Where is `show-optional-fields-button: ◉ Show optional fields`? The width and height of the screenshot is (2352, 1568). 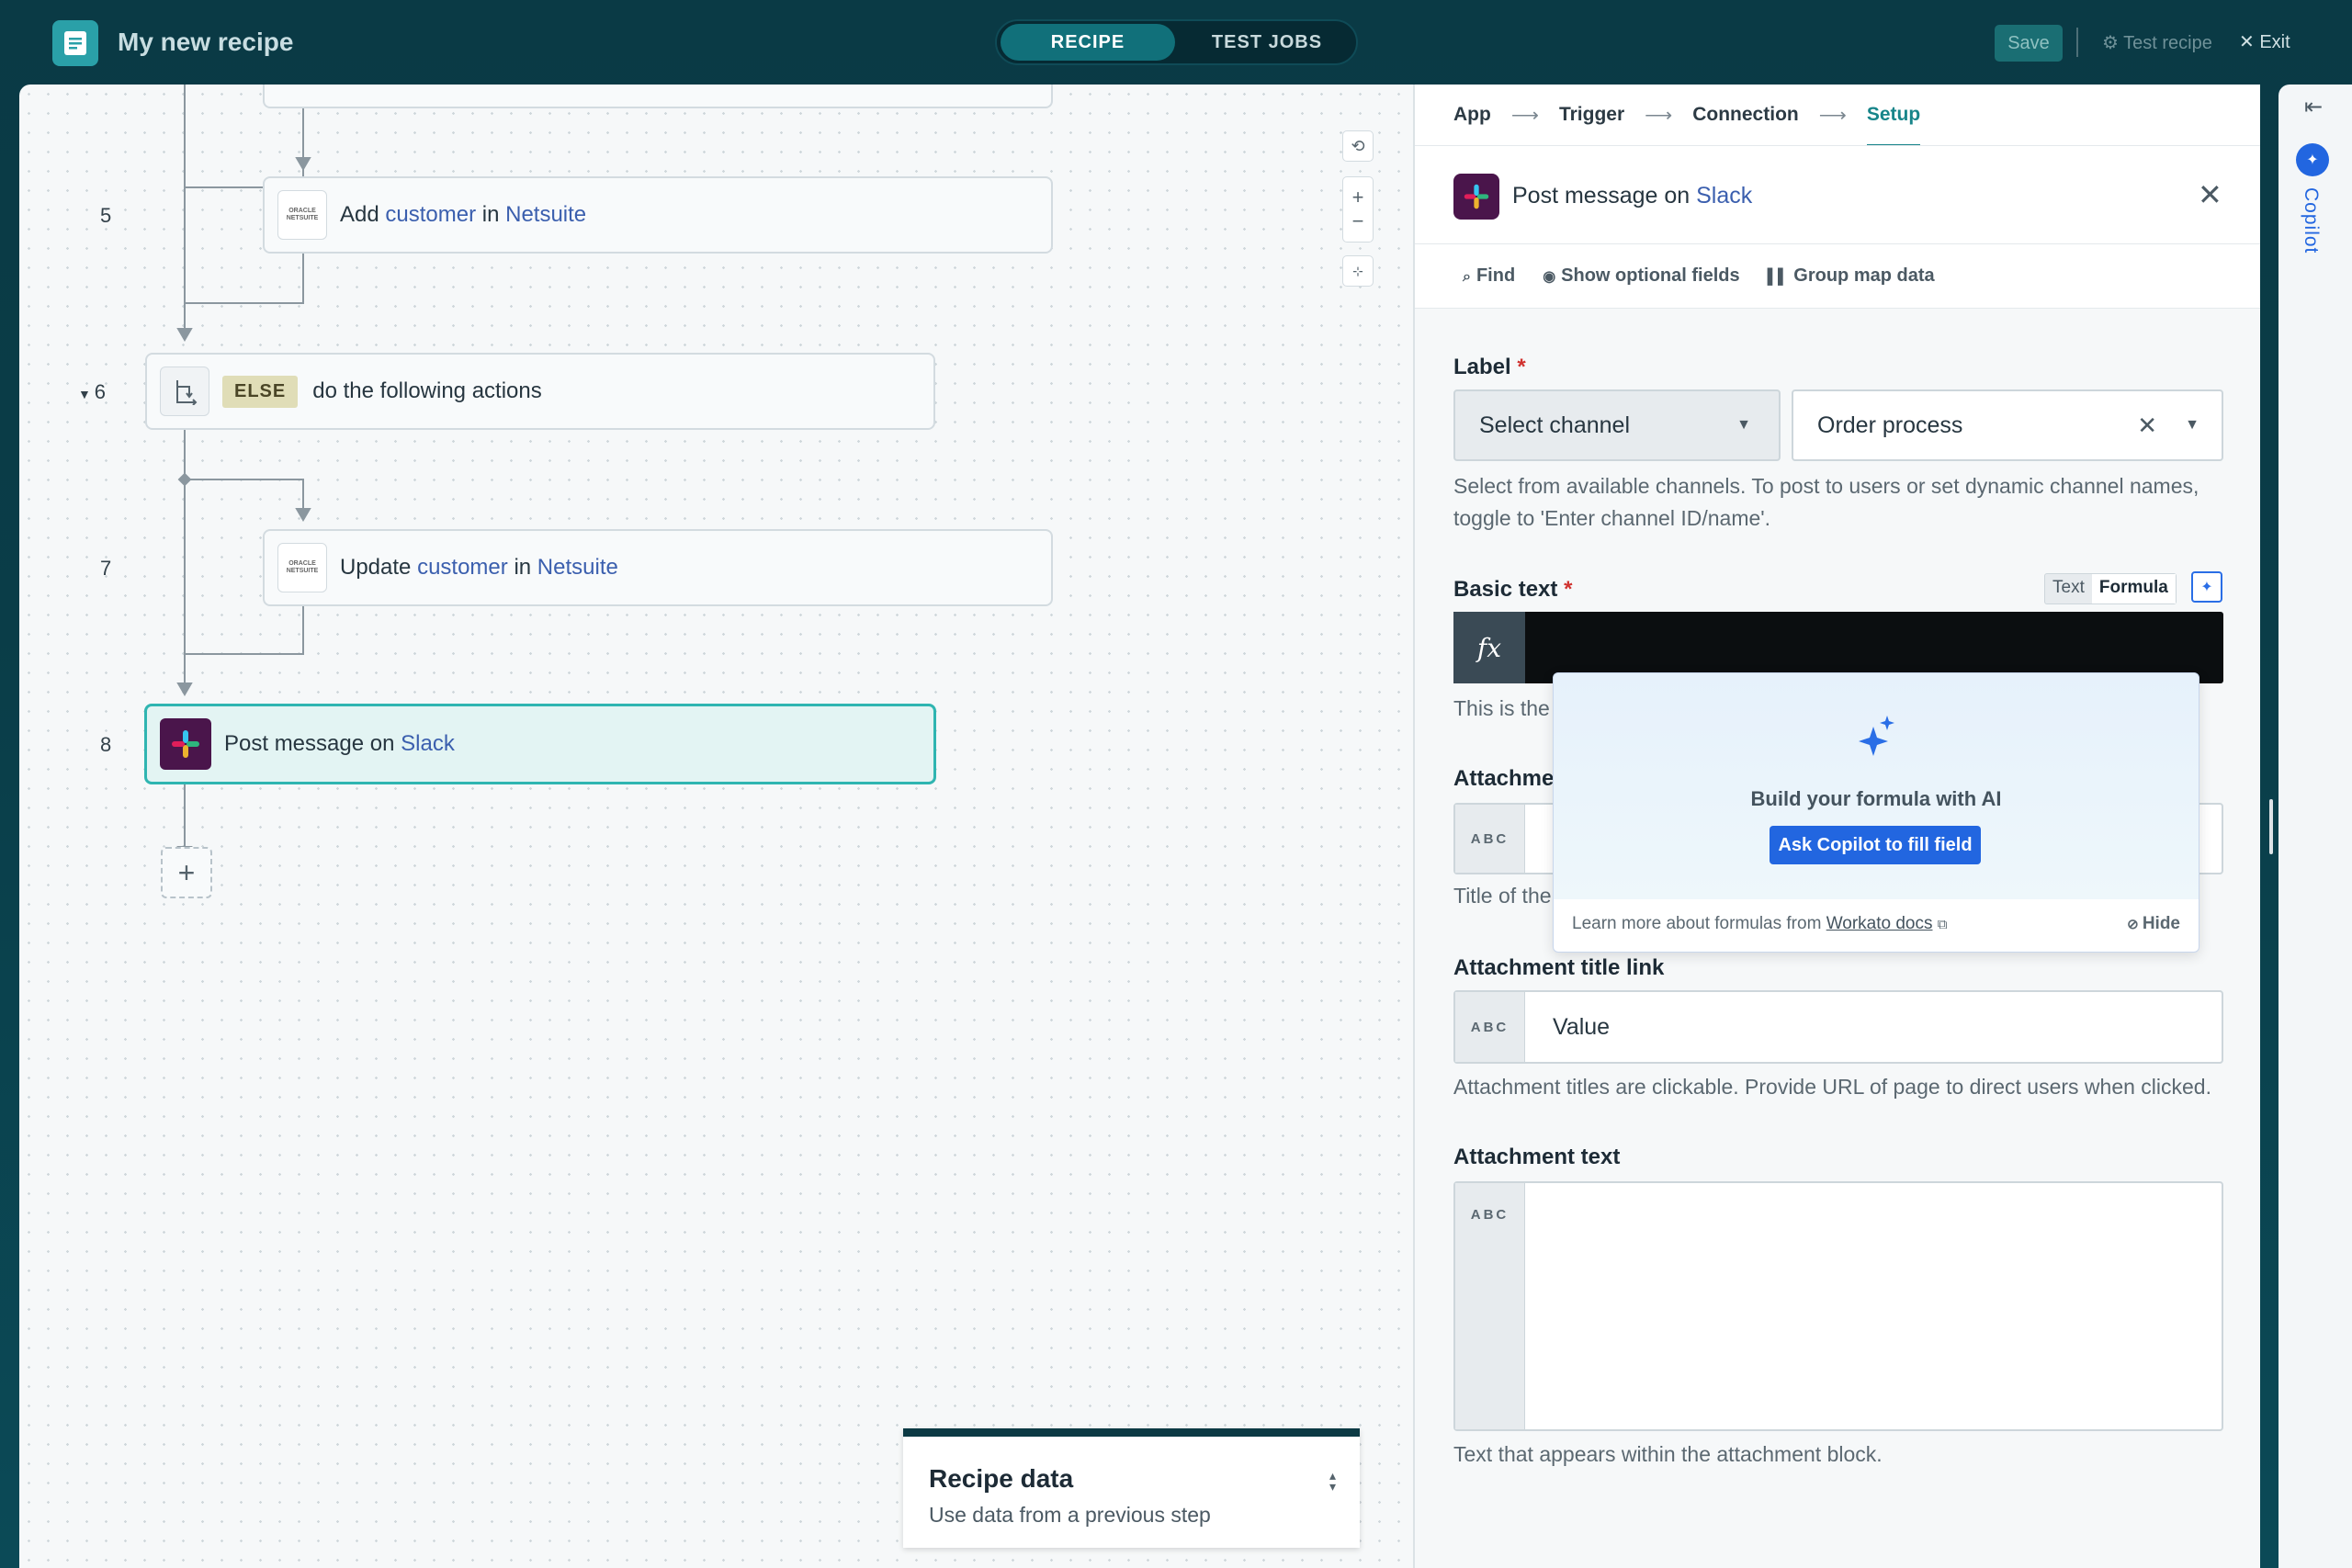
show-optional-fields-button: ◉ Show optional fields is located at coordinates (1641, 276).